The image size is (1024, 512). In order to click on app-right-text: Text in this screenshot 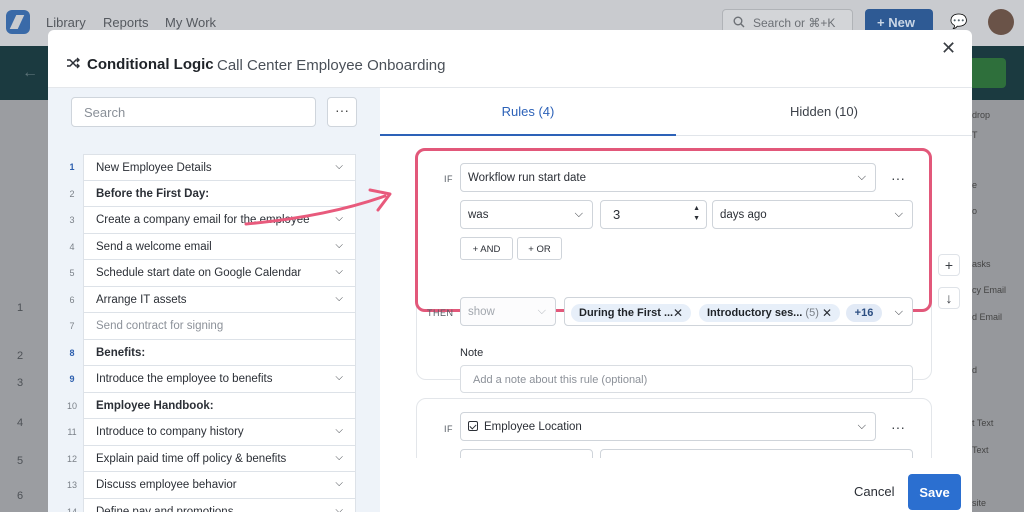, I will do `click(980, 450)`.